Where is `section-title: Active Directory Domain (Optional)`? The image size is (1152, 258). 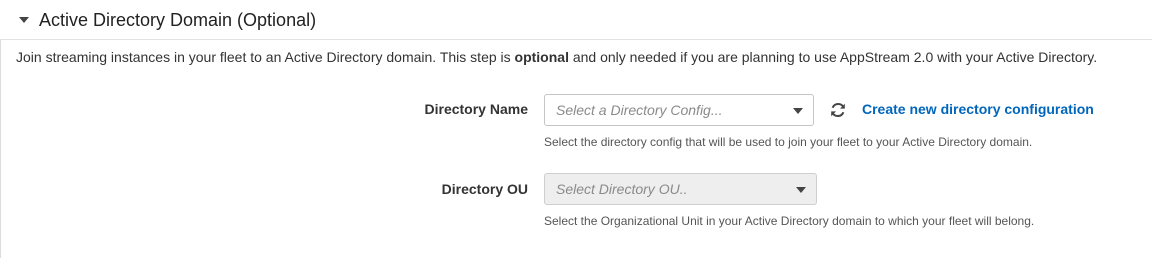
section-title: Active Directory Domain (Optional) is located at coordinates (177, 20).